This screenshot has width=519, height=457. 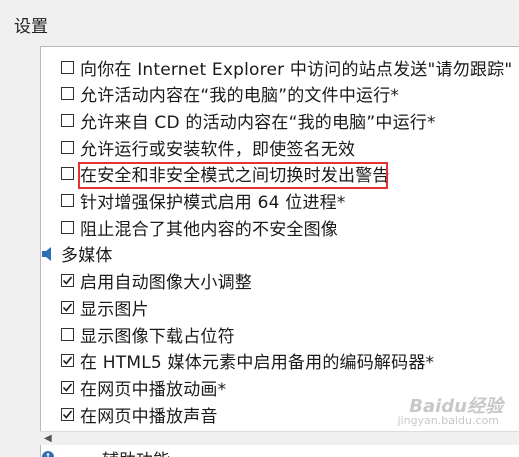 What do you see at coordinates (235, 173) in the screenshot?
I see `setting-label: 在安全和非安全模式之间切换时发出警告` at bounding box center [235, 173].